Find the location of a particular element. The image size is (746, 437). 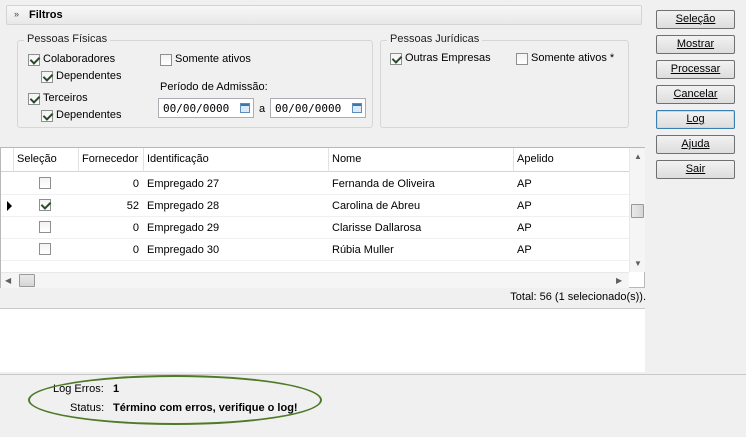

cell-fornecedor: 52 is located at coordinates (132, 206).